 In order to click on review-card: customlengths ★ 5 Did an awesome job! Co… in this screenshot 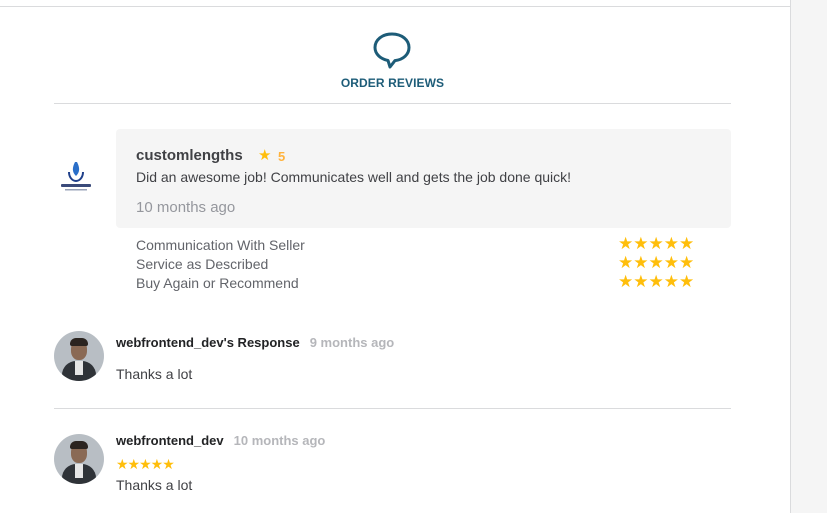, I will do `click(423, 178)`.